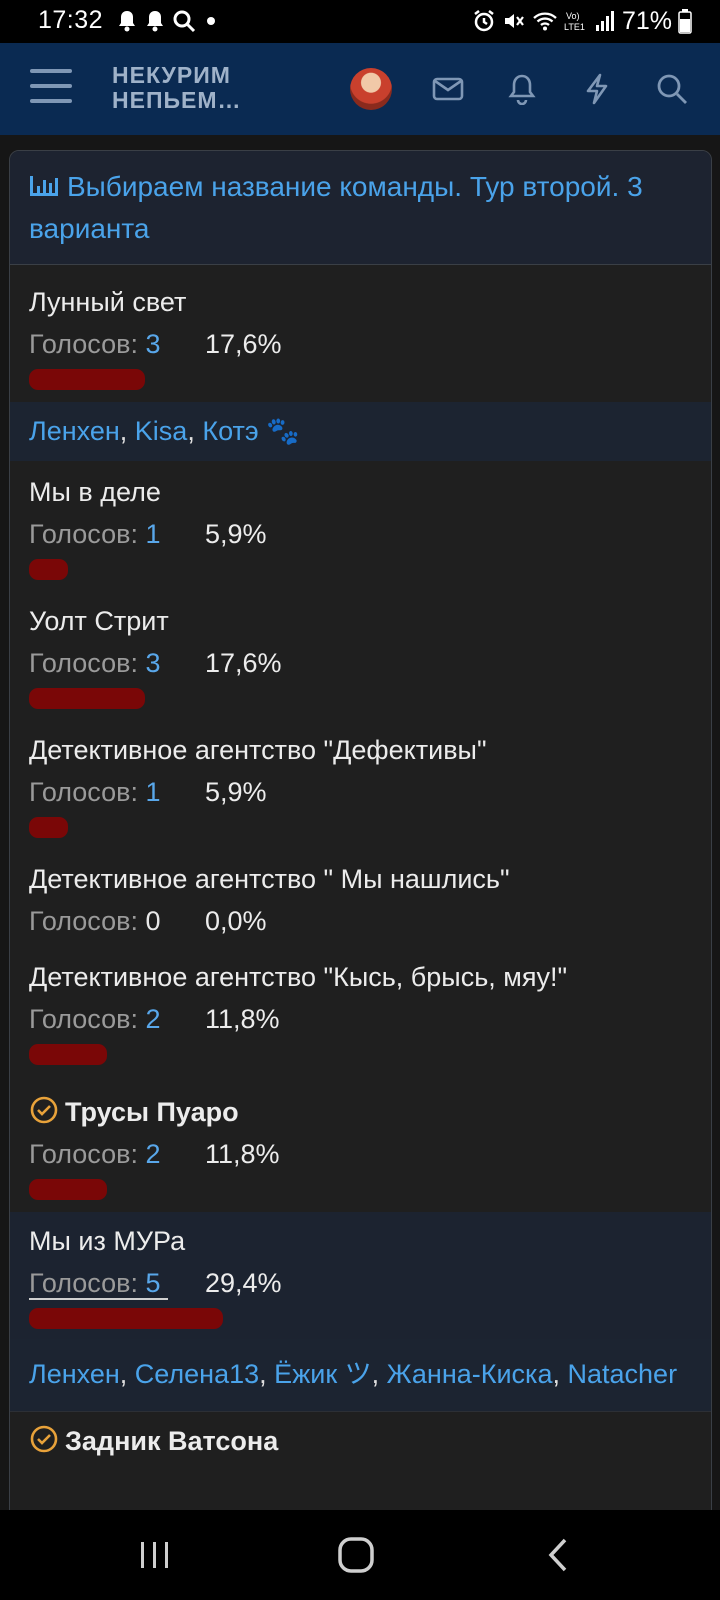 This screenshot has width=720, height=1600. Describe the element at coordinates (545, 21) in the screenshot. I see `wifi-icon` at that location.